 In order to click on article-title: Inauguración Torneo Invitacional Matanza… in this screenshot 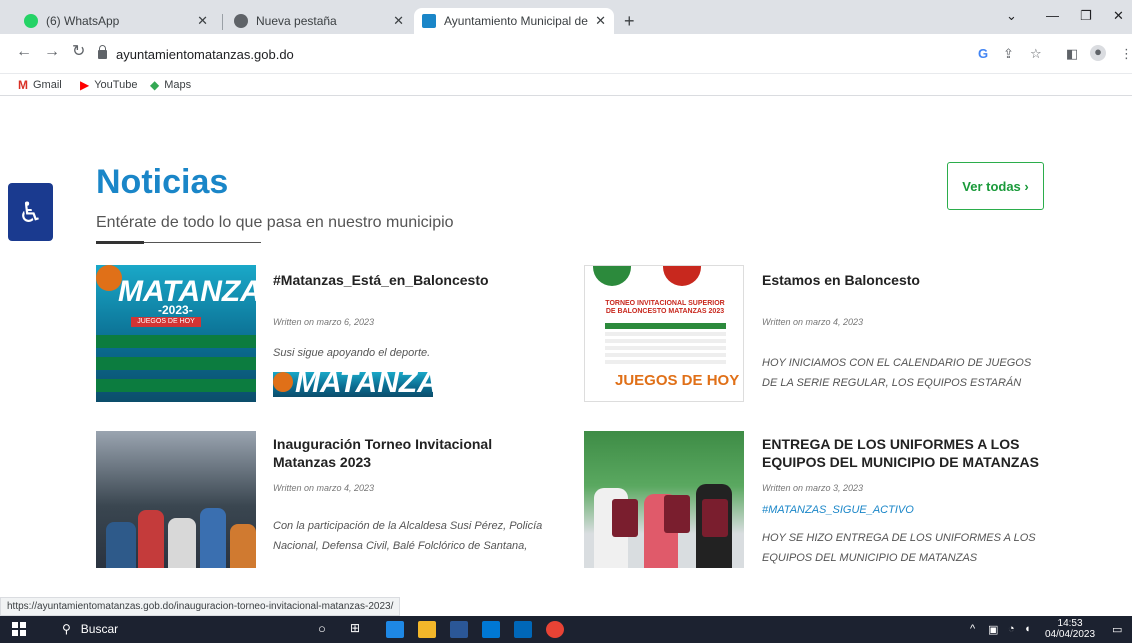, I will do `click(403, 453)`.